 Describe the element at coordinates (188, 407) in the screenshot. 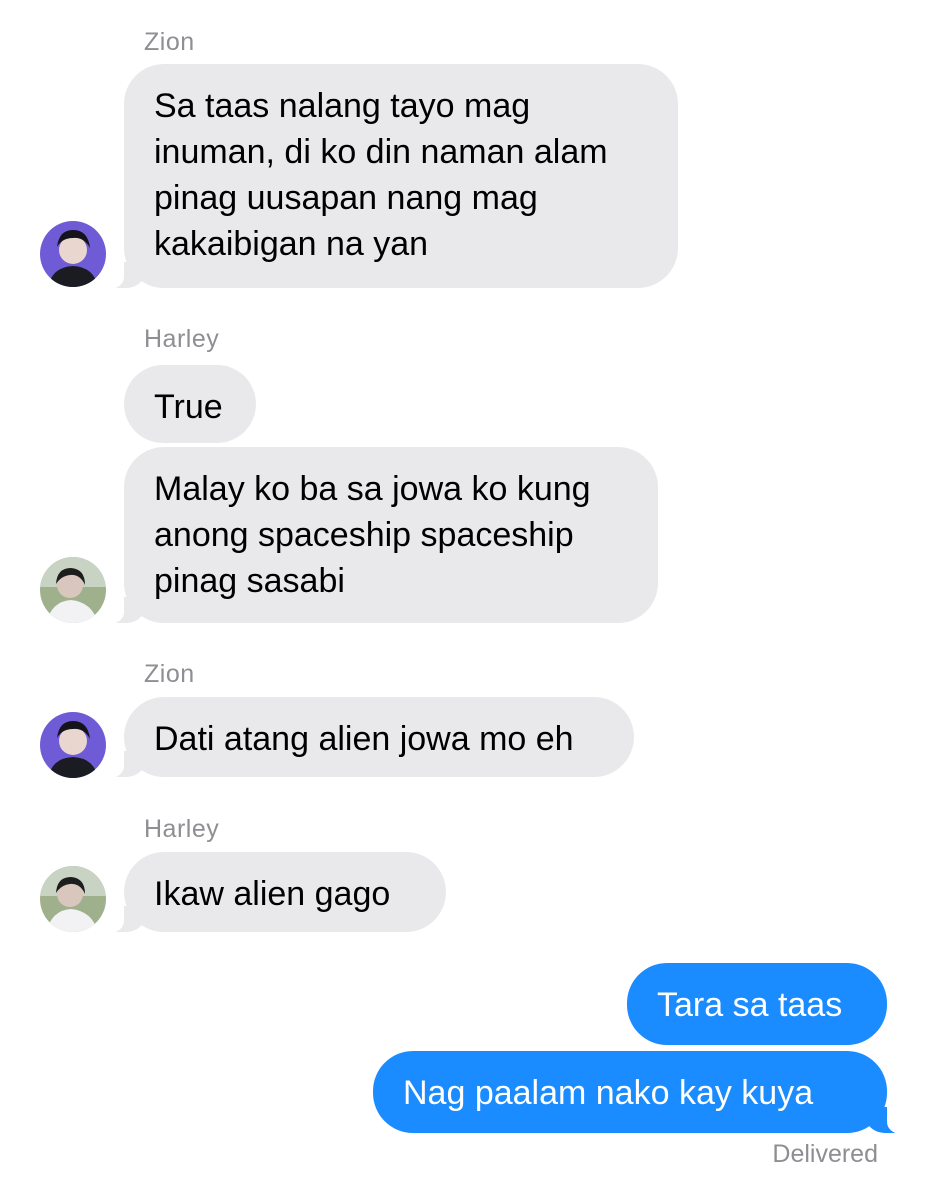

I see `message-text: True` at that location.